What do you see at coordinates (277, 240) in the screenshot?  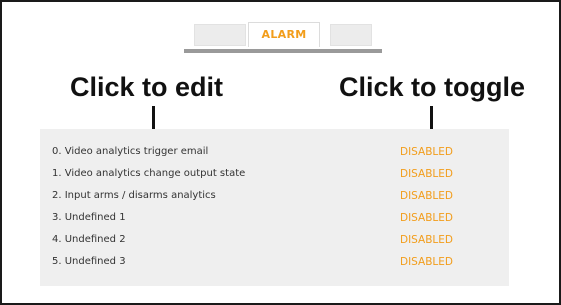 I see `alarm-row: 4. Undefined 2 DISABLED` at bounding box center [277, 240].